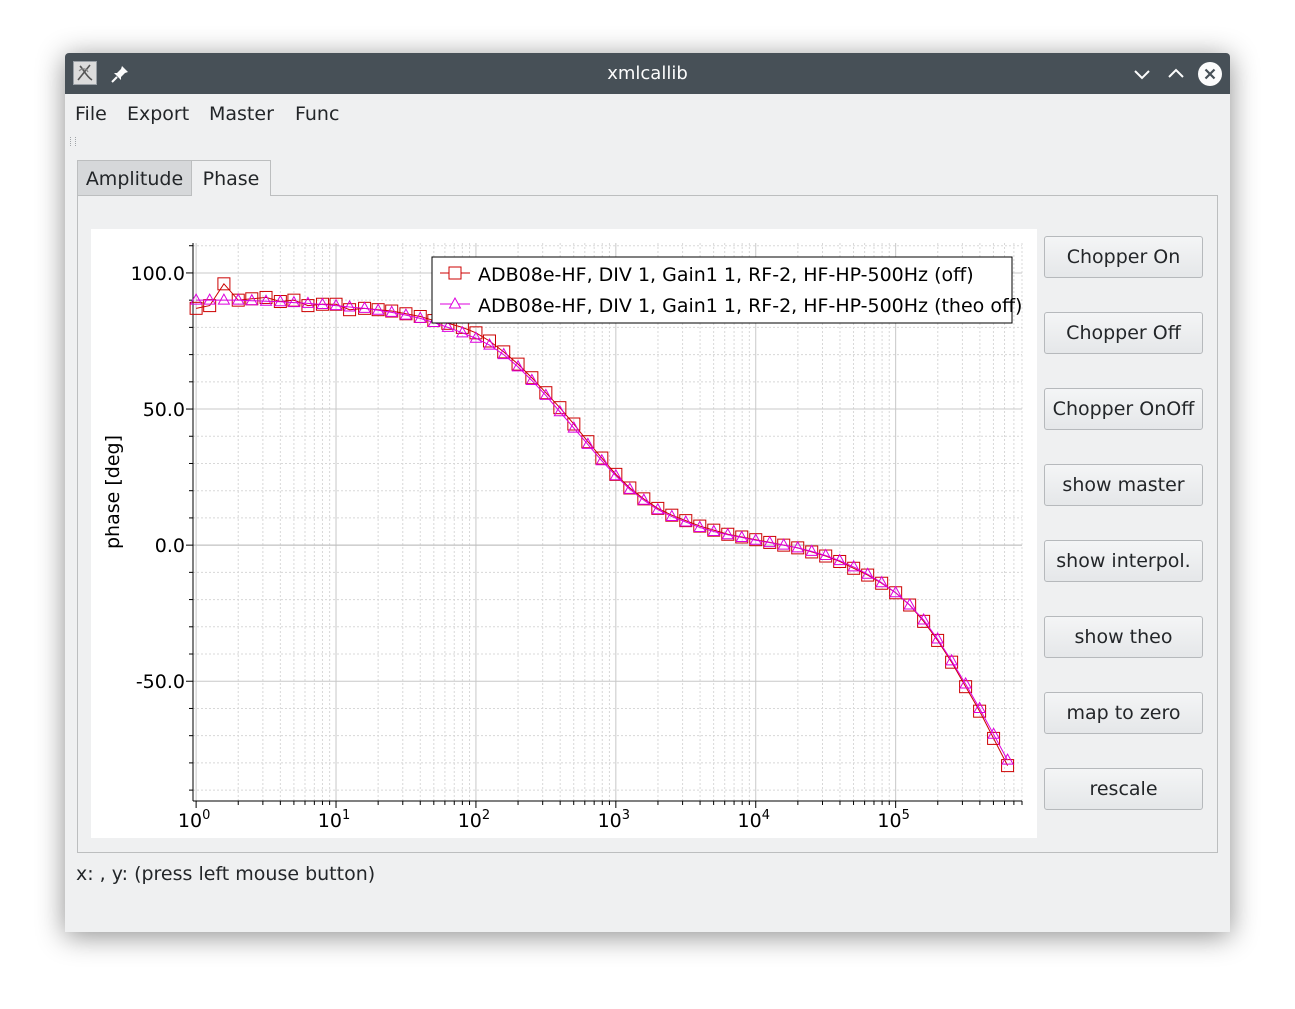 The image size is (1295, 1009). I want to click on y-tick-label: 0.0, so click(170, 546).